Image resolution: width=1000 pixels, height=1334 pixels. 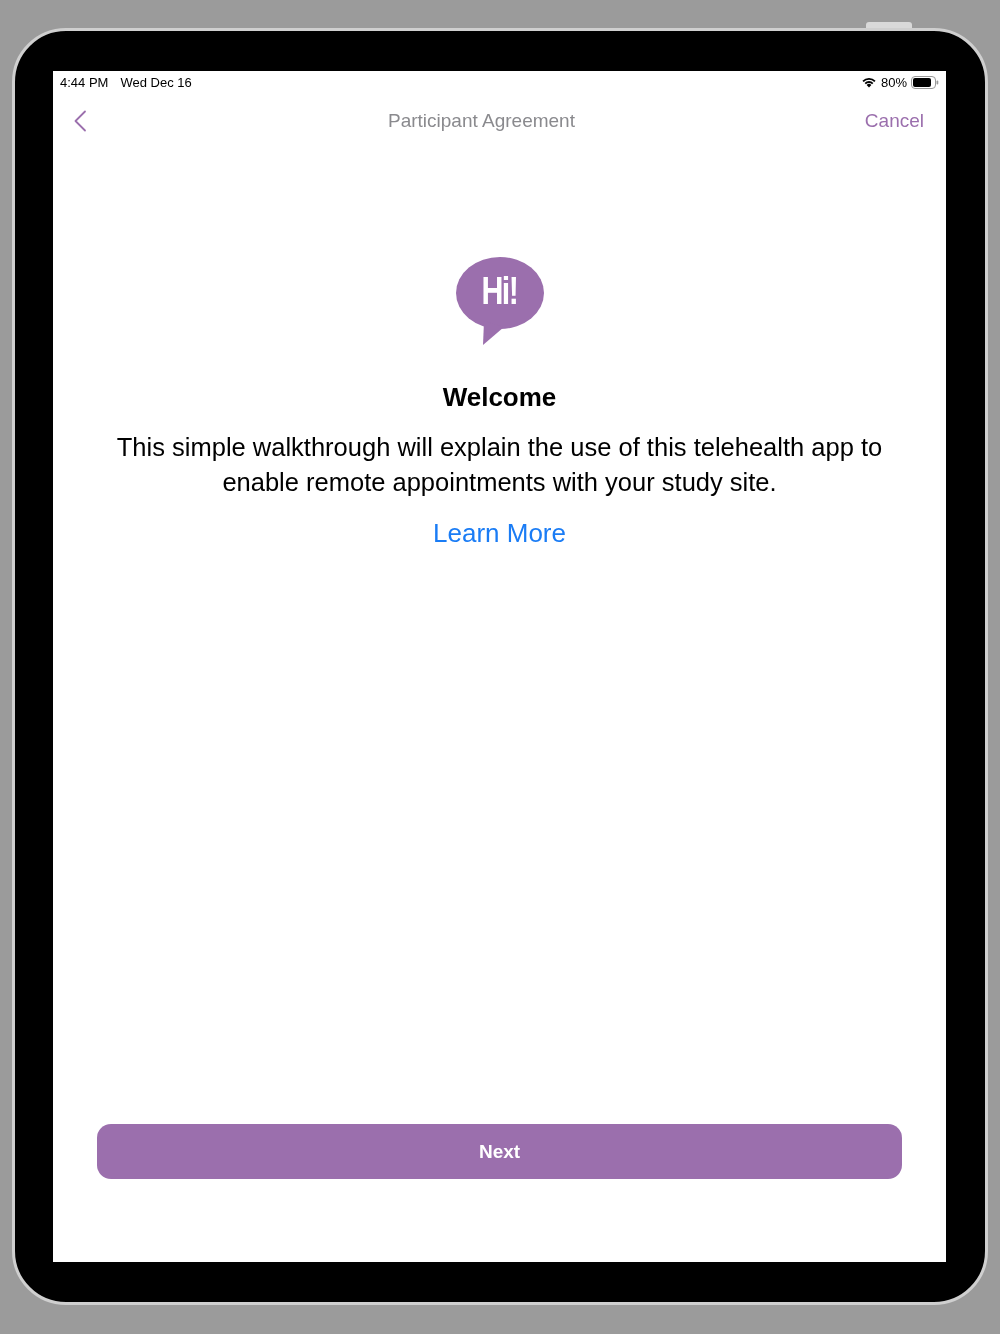 I want to click on logo-text: Hi!, so click(x=499, y=291).